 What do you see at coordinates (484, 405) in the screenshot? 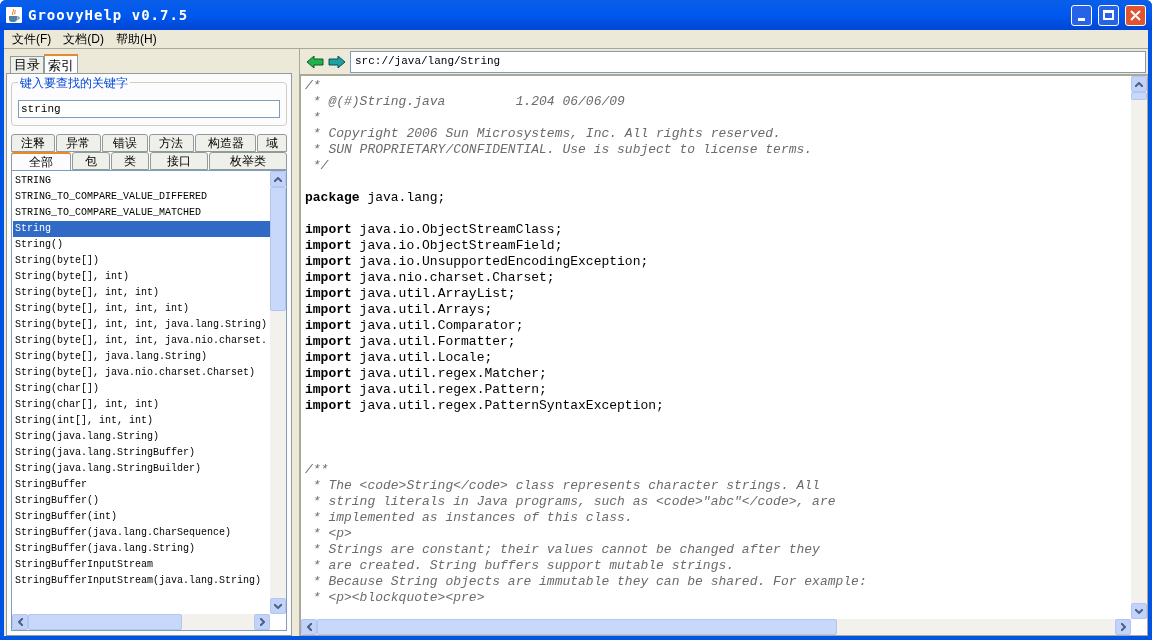
I see `code-line: import java.util.regex.PatternSyntaxException;` at bounding box center [484, 405].